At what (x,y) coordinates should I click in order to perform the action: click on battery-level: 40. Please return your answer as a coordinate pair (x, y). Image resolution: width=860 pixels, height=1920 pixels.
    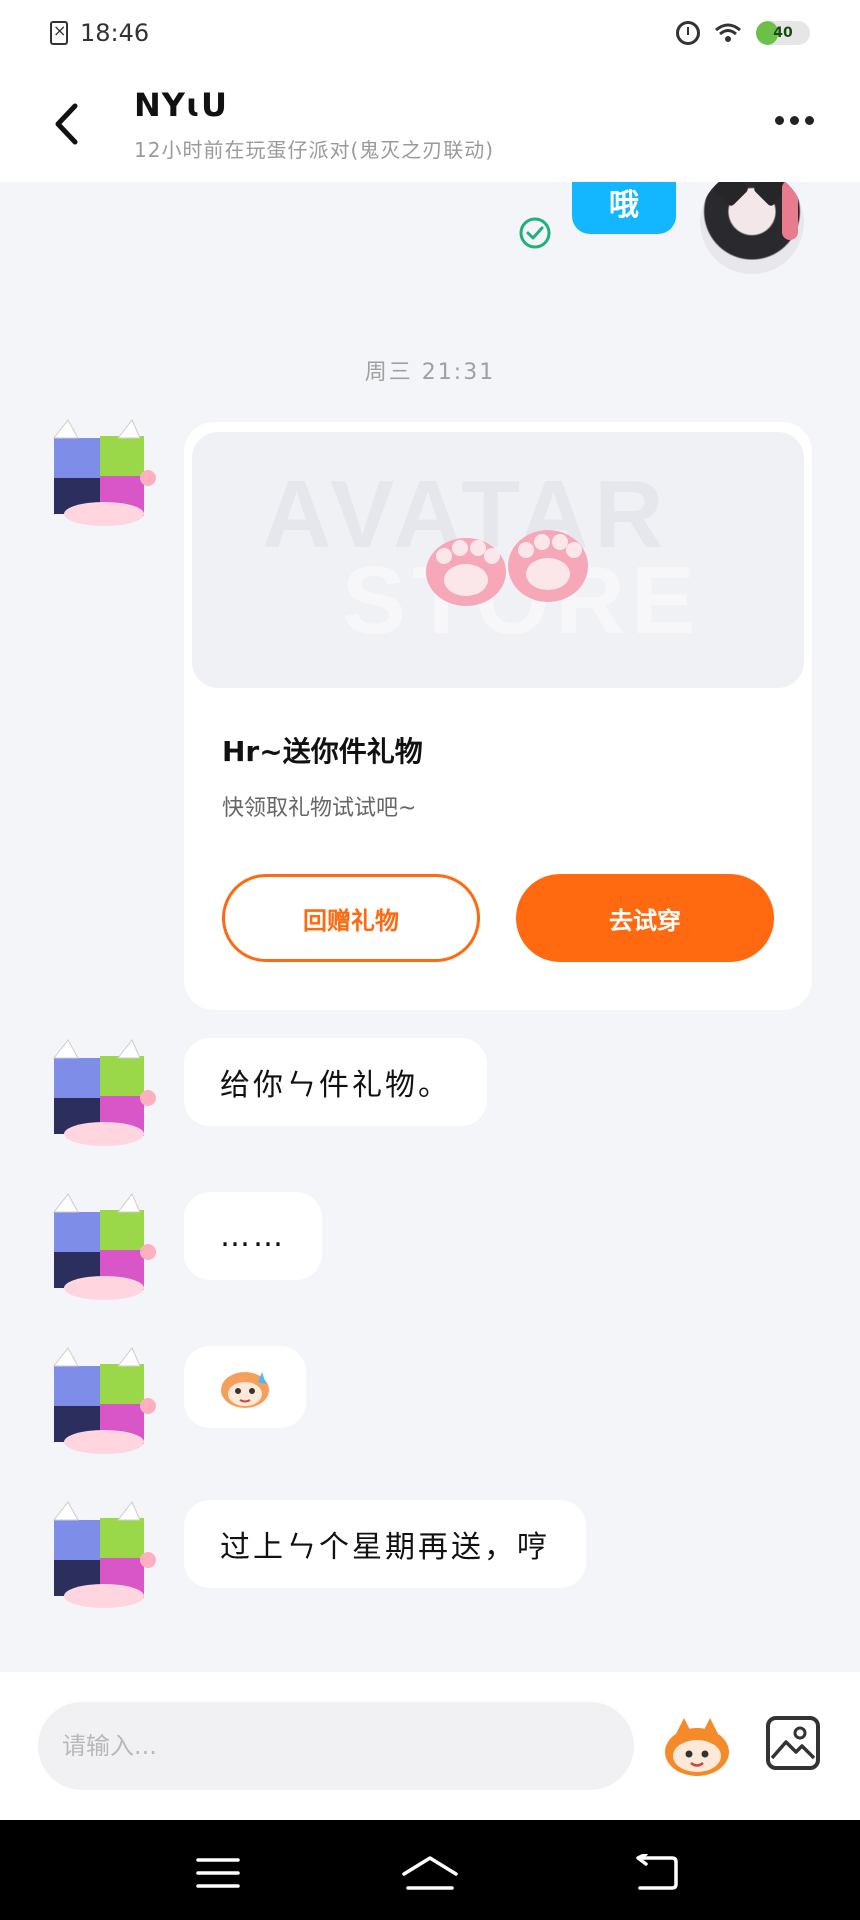
    Looking at the image, I should click on (783, 33).